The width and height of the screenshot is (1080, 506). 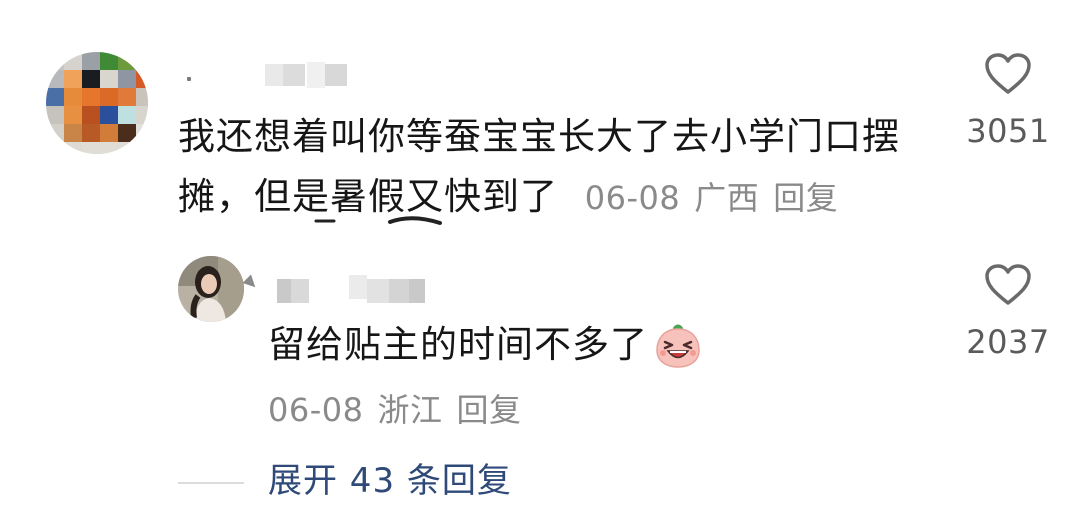 I want to click on comment-like: 3051, so click(x=1008, y=101).